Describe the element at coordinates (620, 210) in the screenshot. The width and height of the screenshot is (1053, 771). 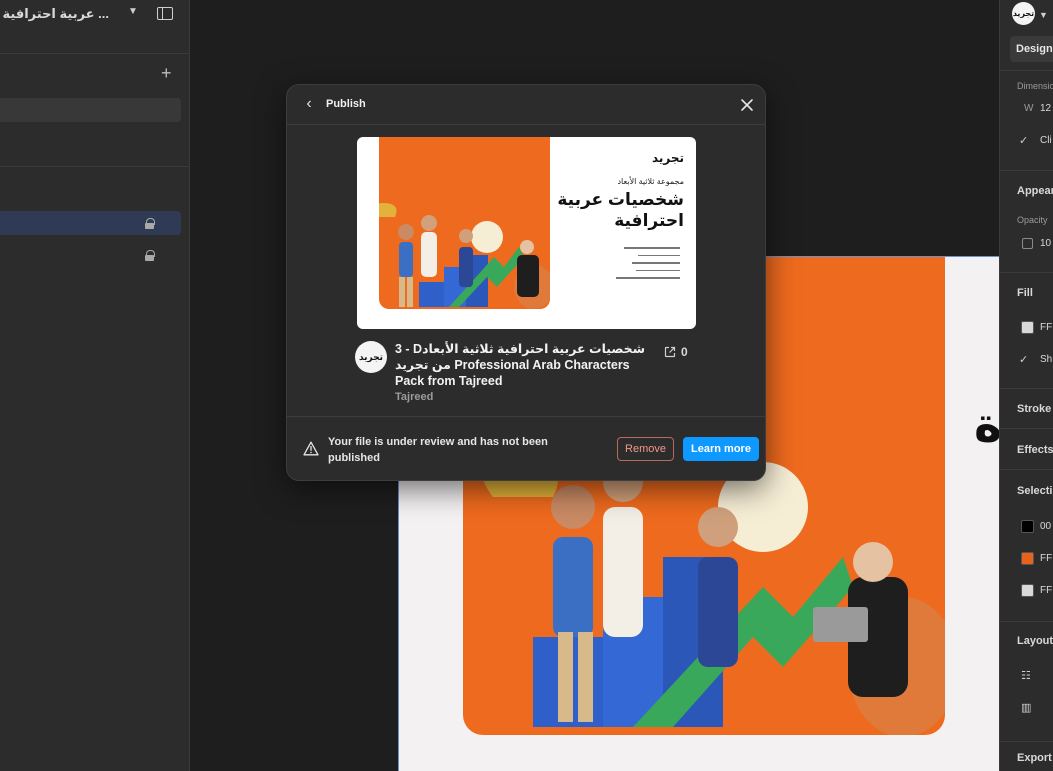
I see `thumbnail-title: شخصيات عربية احترافية` at that location.